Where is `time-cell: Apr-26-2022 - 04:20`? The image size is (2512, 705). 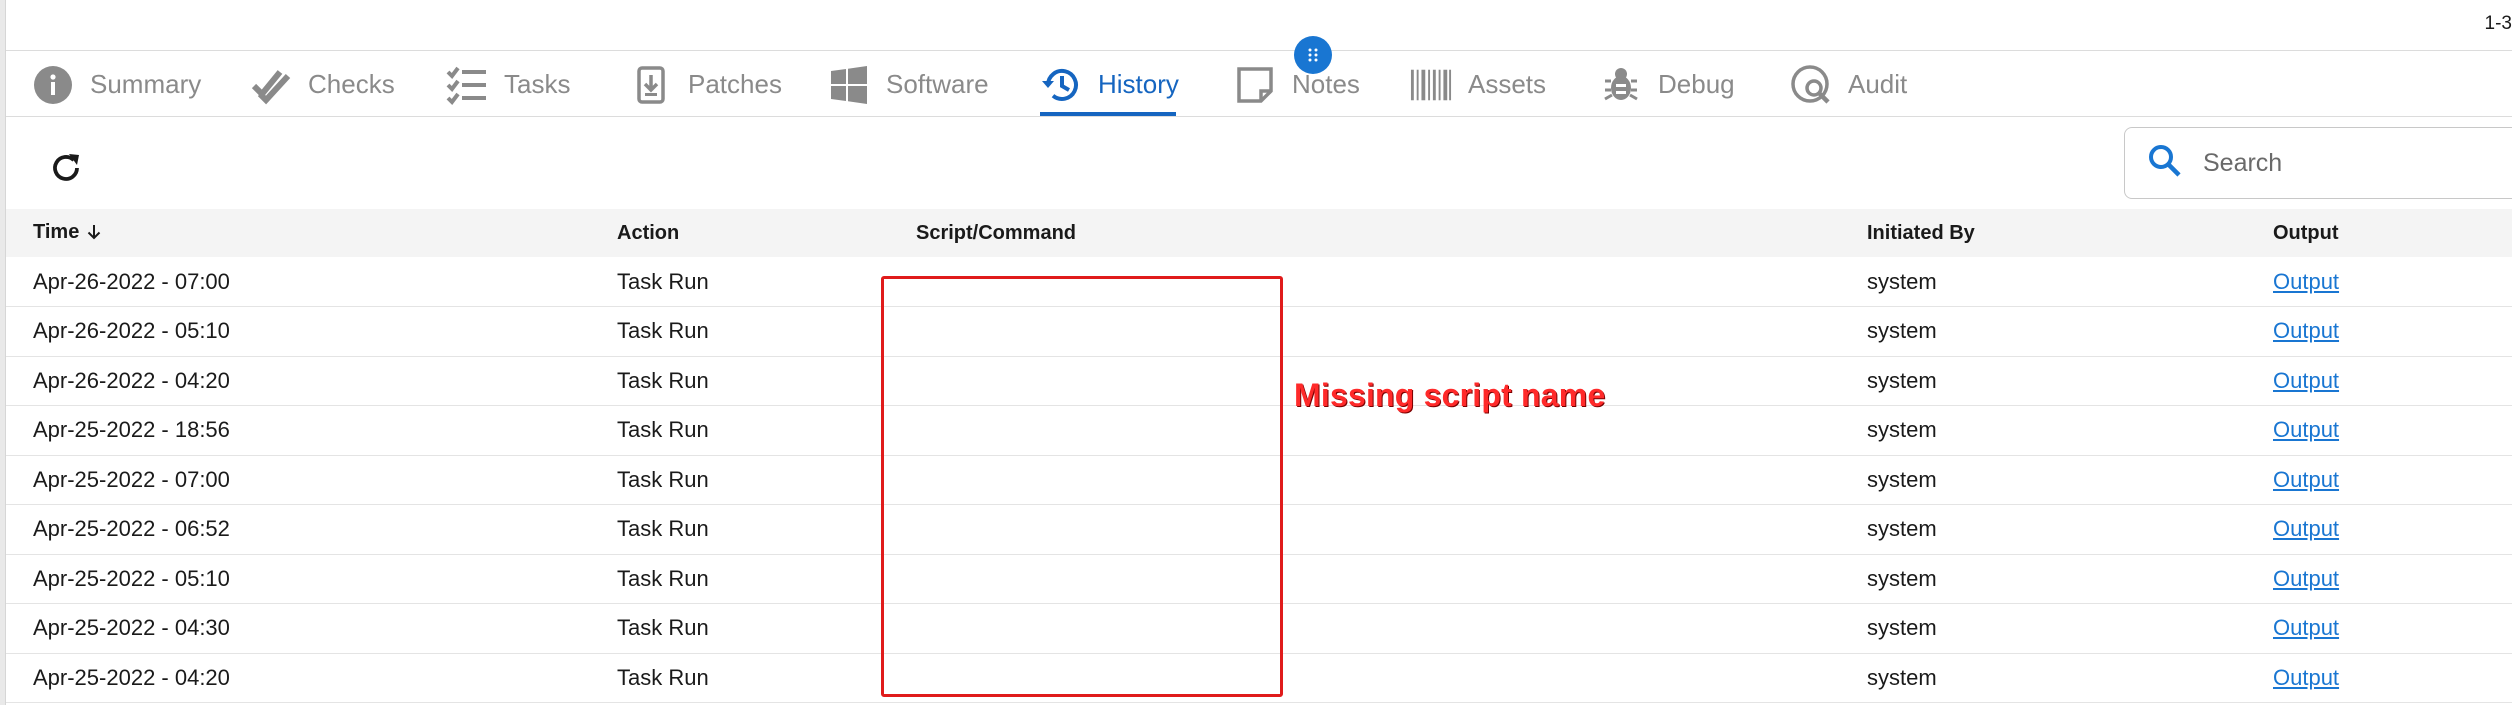 time-cell: Apr-26-2022 - 04:20 is located at coordinates (131, 380).